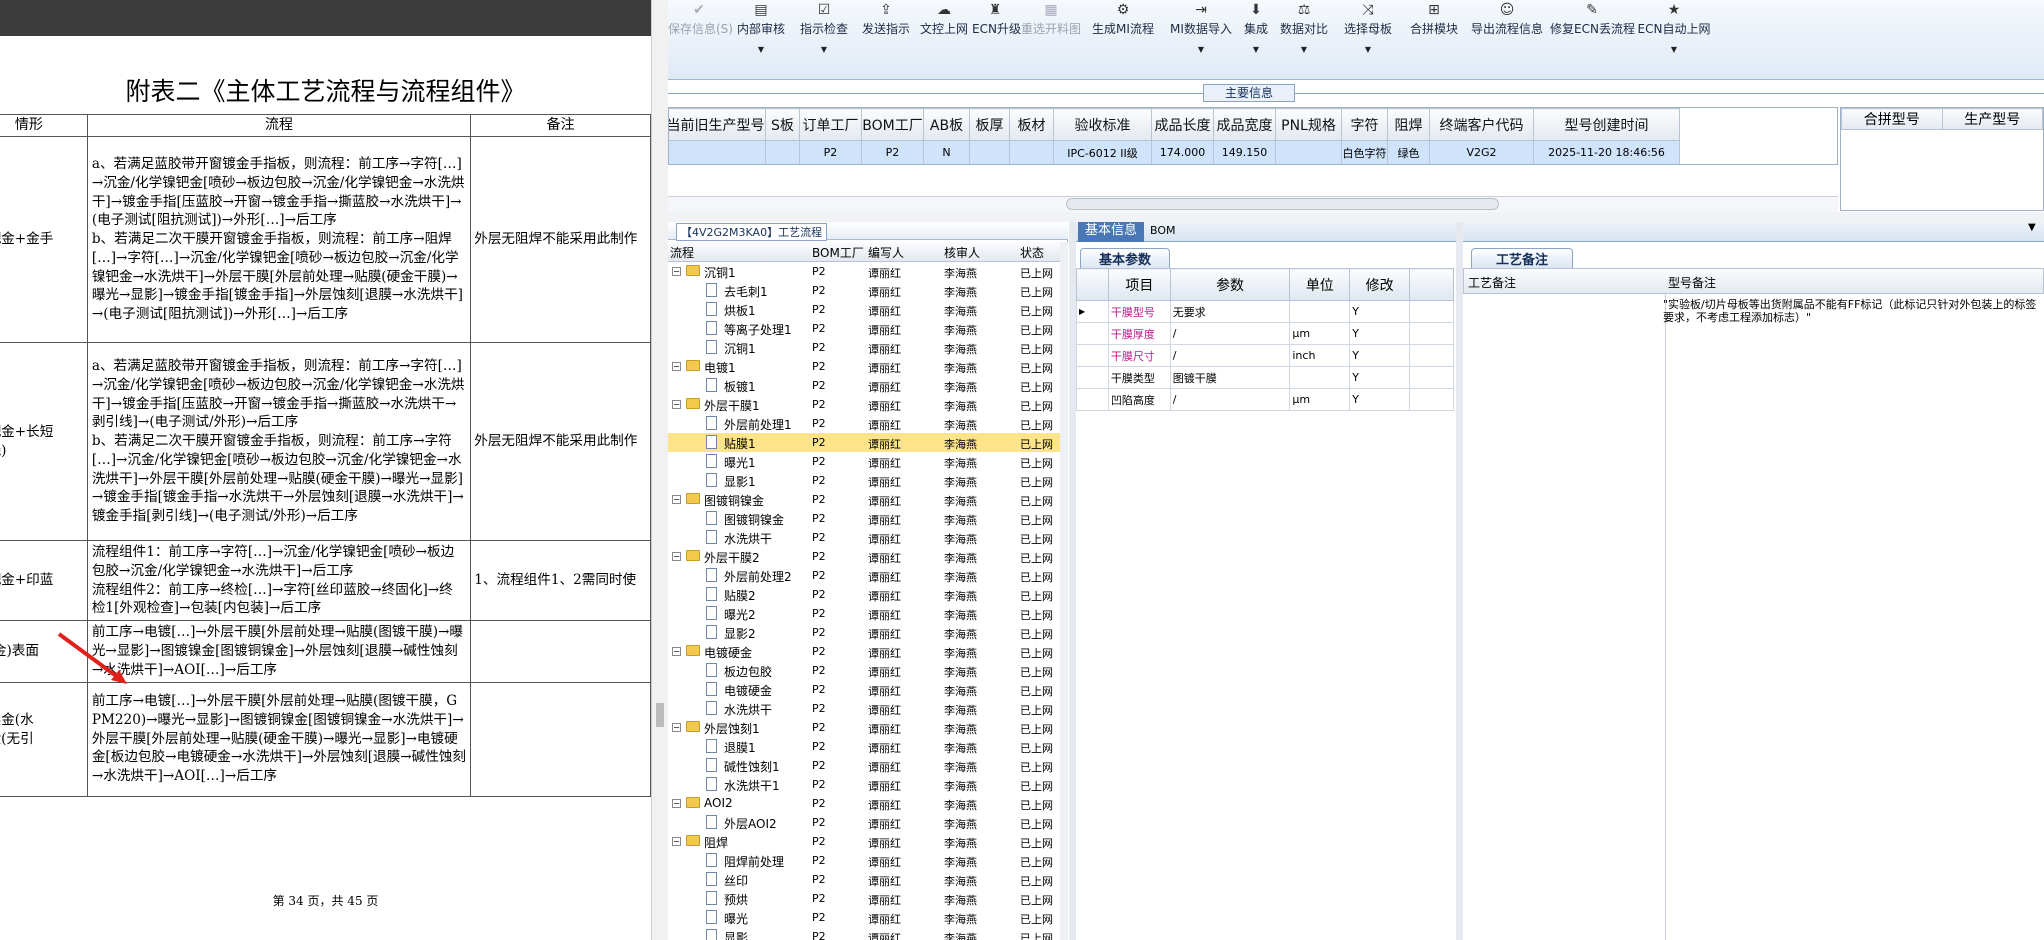 Image resolution: width=2044 pixels, height=940 pixels. I want to click on tree-leaf-node: 电镀硬金 P2 谭丽红 李海燕 已上网, so click(864, 689).